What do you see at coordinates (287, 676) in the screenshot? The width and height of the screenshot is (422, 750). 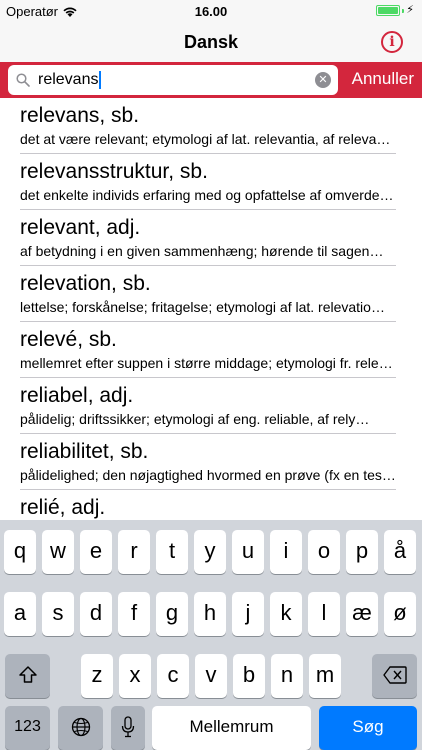 I see `key-n: n` at bounding box center [287, 676].